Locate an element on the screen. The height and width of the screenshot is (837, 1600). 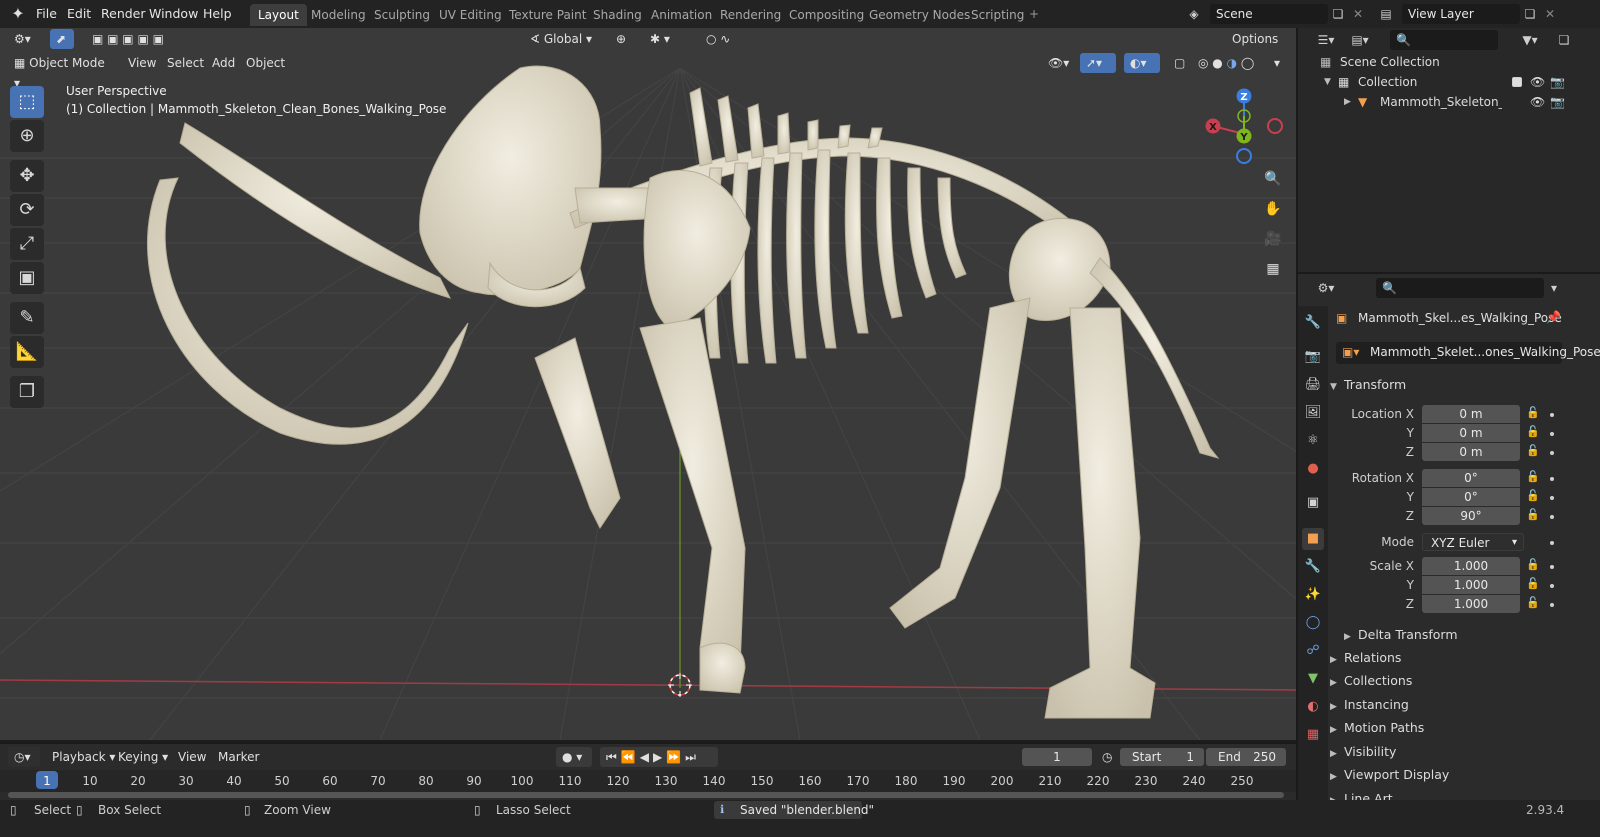
gizmo-toggle-icon: ➚▾ is located at coordinates (1098, 63).